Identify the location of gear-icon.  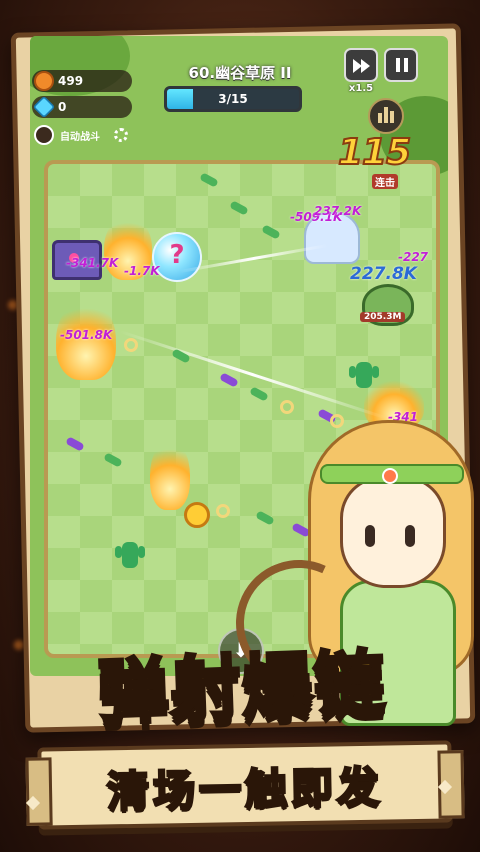
(121, 135).